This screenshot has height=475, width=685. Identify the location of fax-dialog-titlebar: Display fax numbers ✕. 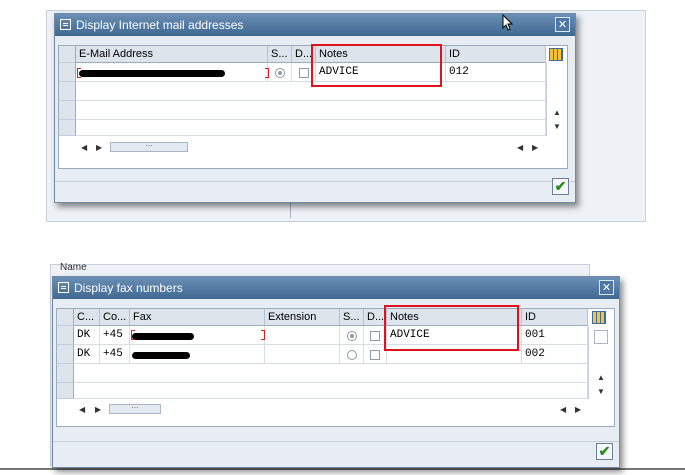
(336, 288).